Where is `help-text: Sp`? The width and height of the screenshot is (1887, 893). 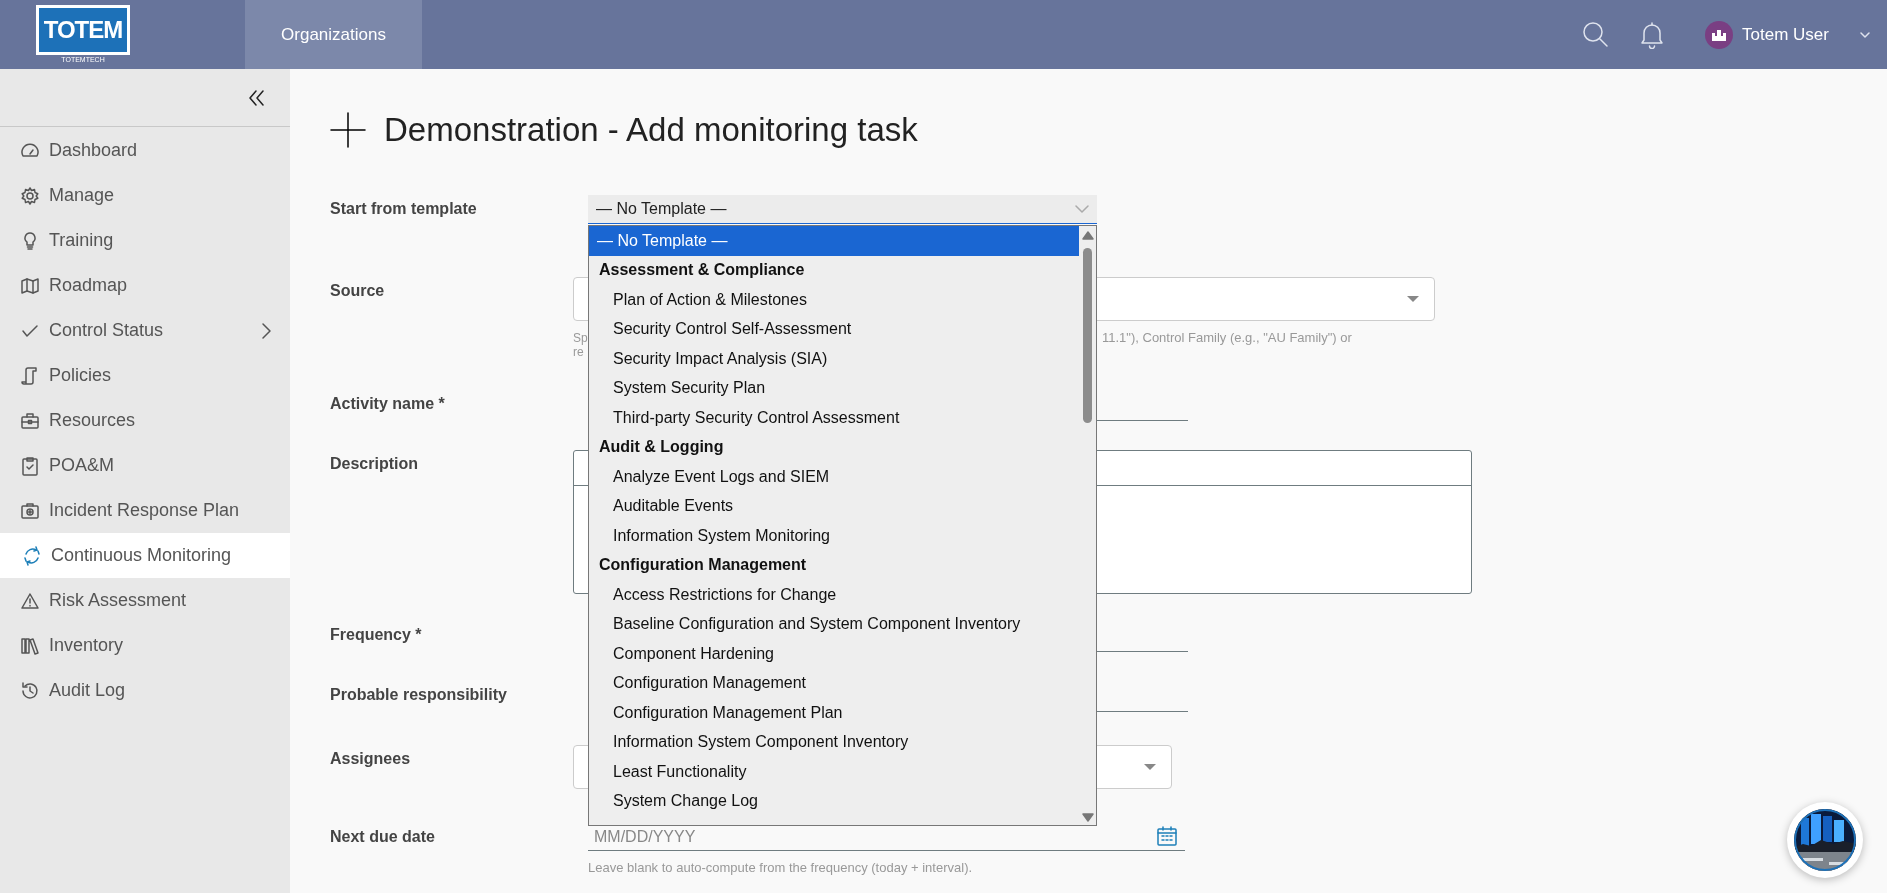 help-text: Sp is located at coordinates (580, 338).